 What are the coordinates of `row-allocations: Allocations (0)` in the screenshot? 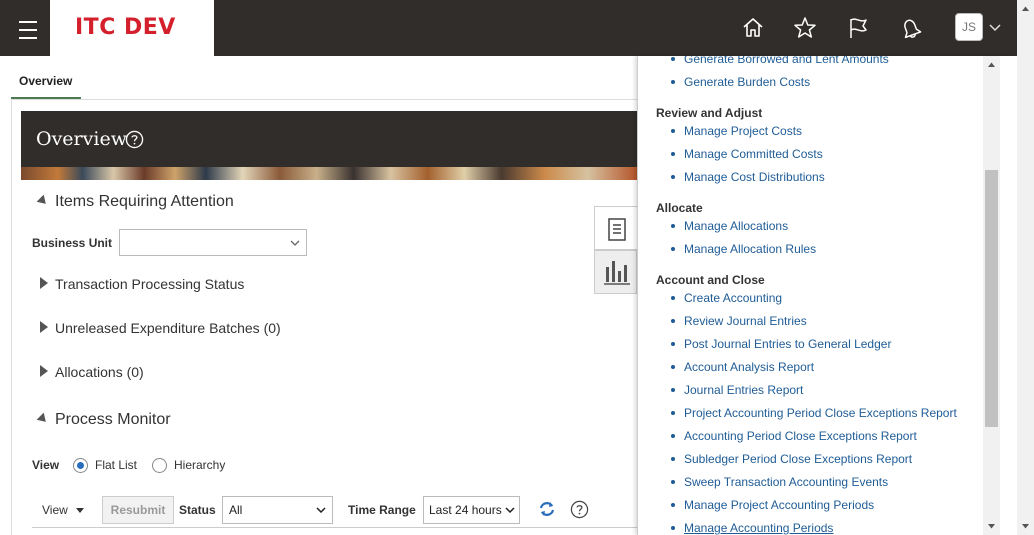 It's located at (99, 372).